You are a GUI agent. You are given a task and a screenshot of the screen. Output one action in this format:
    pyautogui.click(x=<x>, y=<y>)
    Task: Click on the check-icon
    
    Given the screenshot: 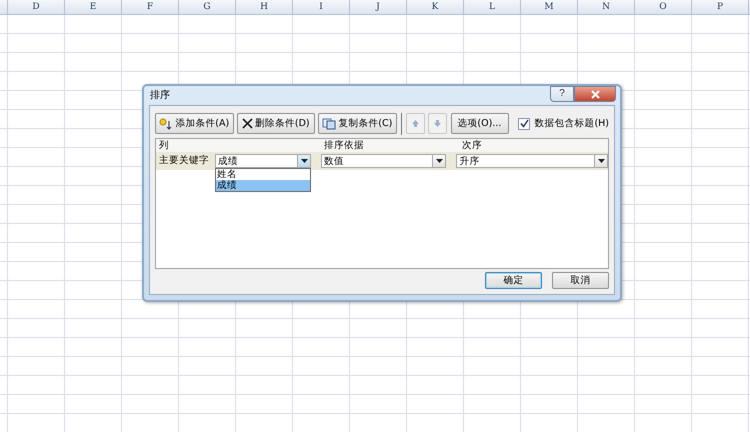 What is the action you would take?
    pyautogui.click(x=524, y=123)
    